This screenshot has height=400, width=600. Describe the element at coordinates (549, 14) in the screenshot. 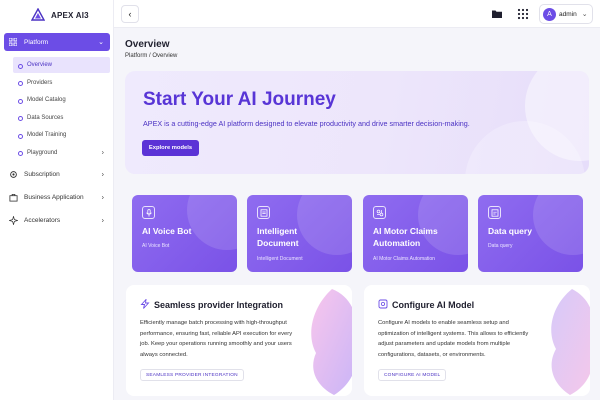

I see `avatar: A` at that location.